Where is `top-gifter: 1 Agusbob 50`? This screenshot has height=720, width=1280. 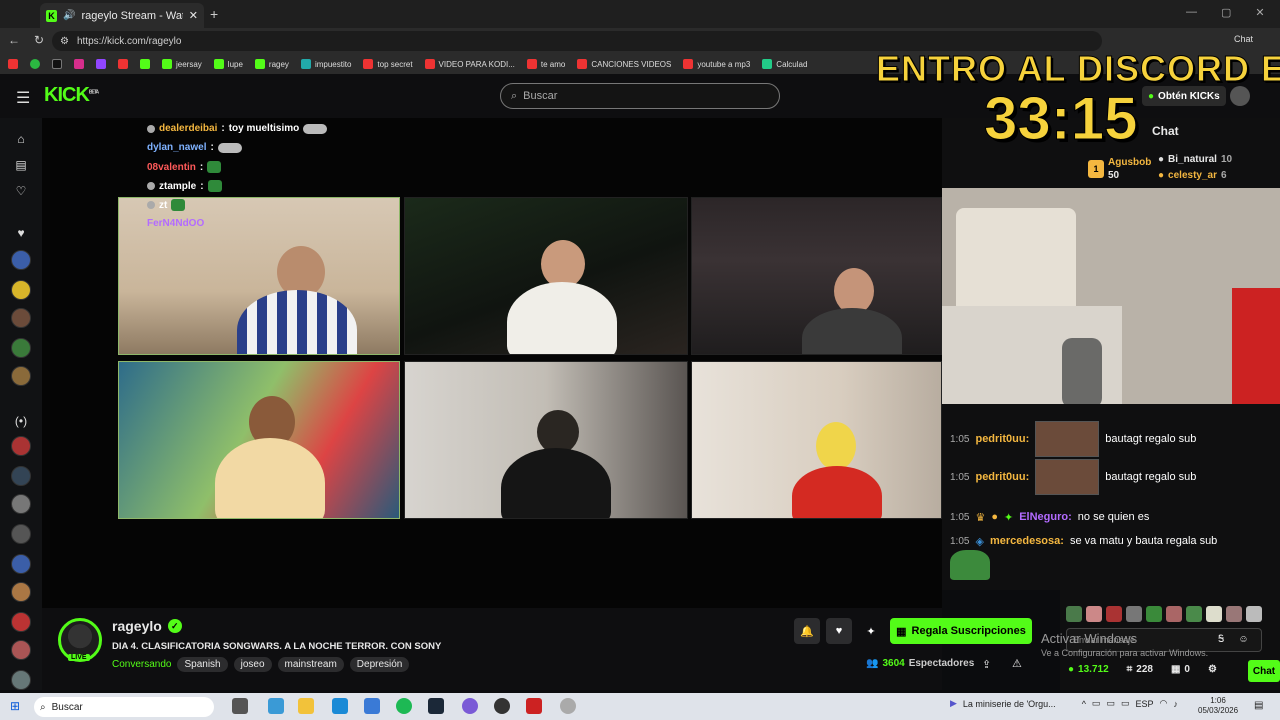
top-gifter: 1 Agusbob 50 is located at coordinates (1119, 169).